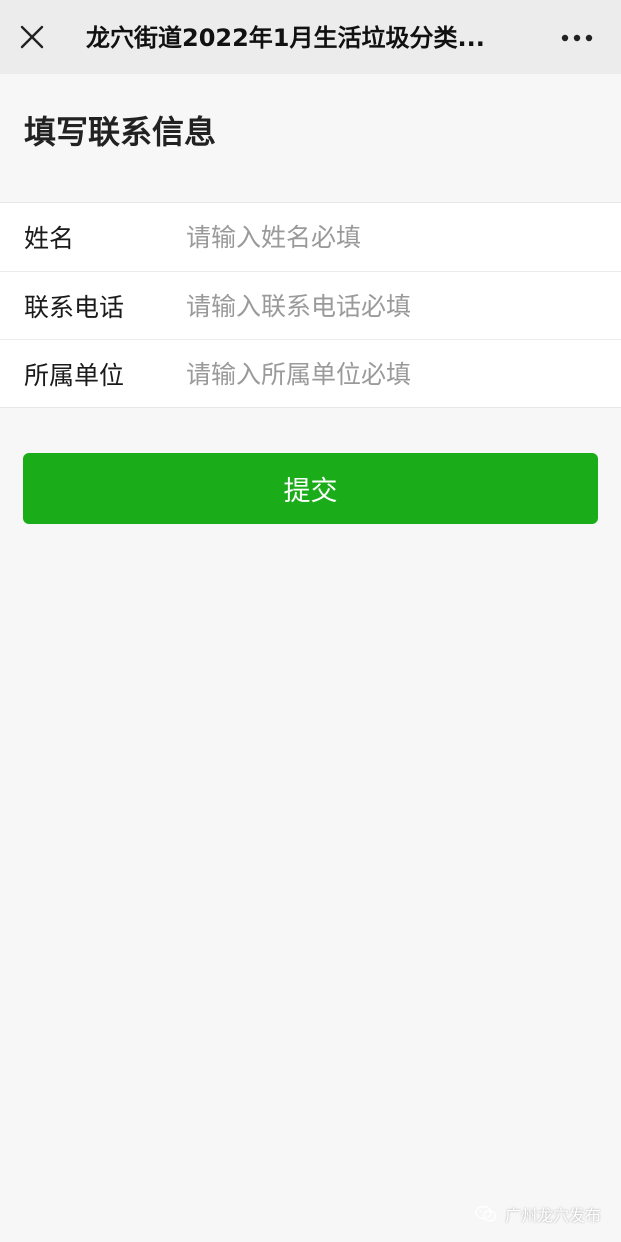 The width and height of the screenshot is (621, 1242). I want to click on form-heading: 填写联系信息, so click(120, 132).